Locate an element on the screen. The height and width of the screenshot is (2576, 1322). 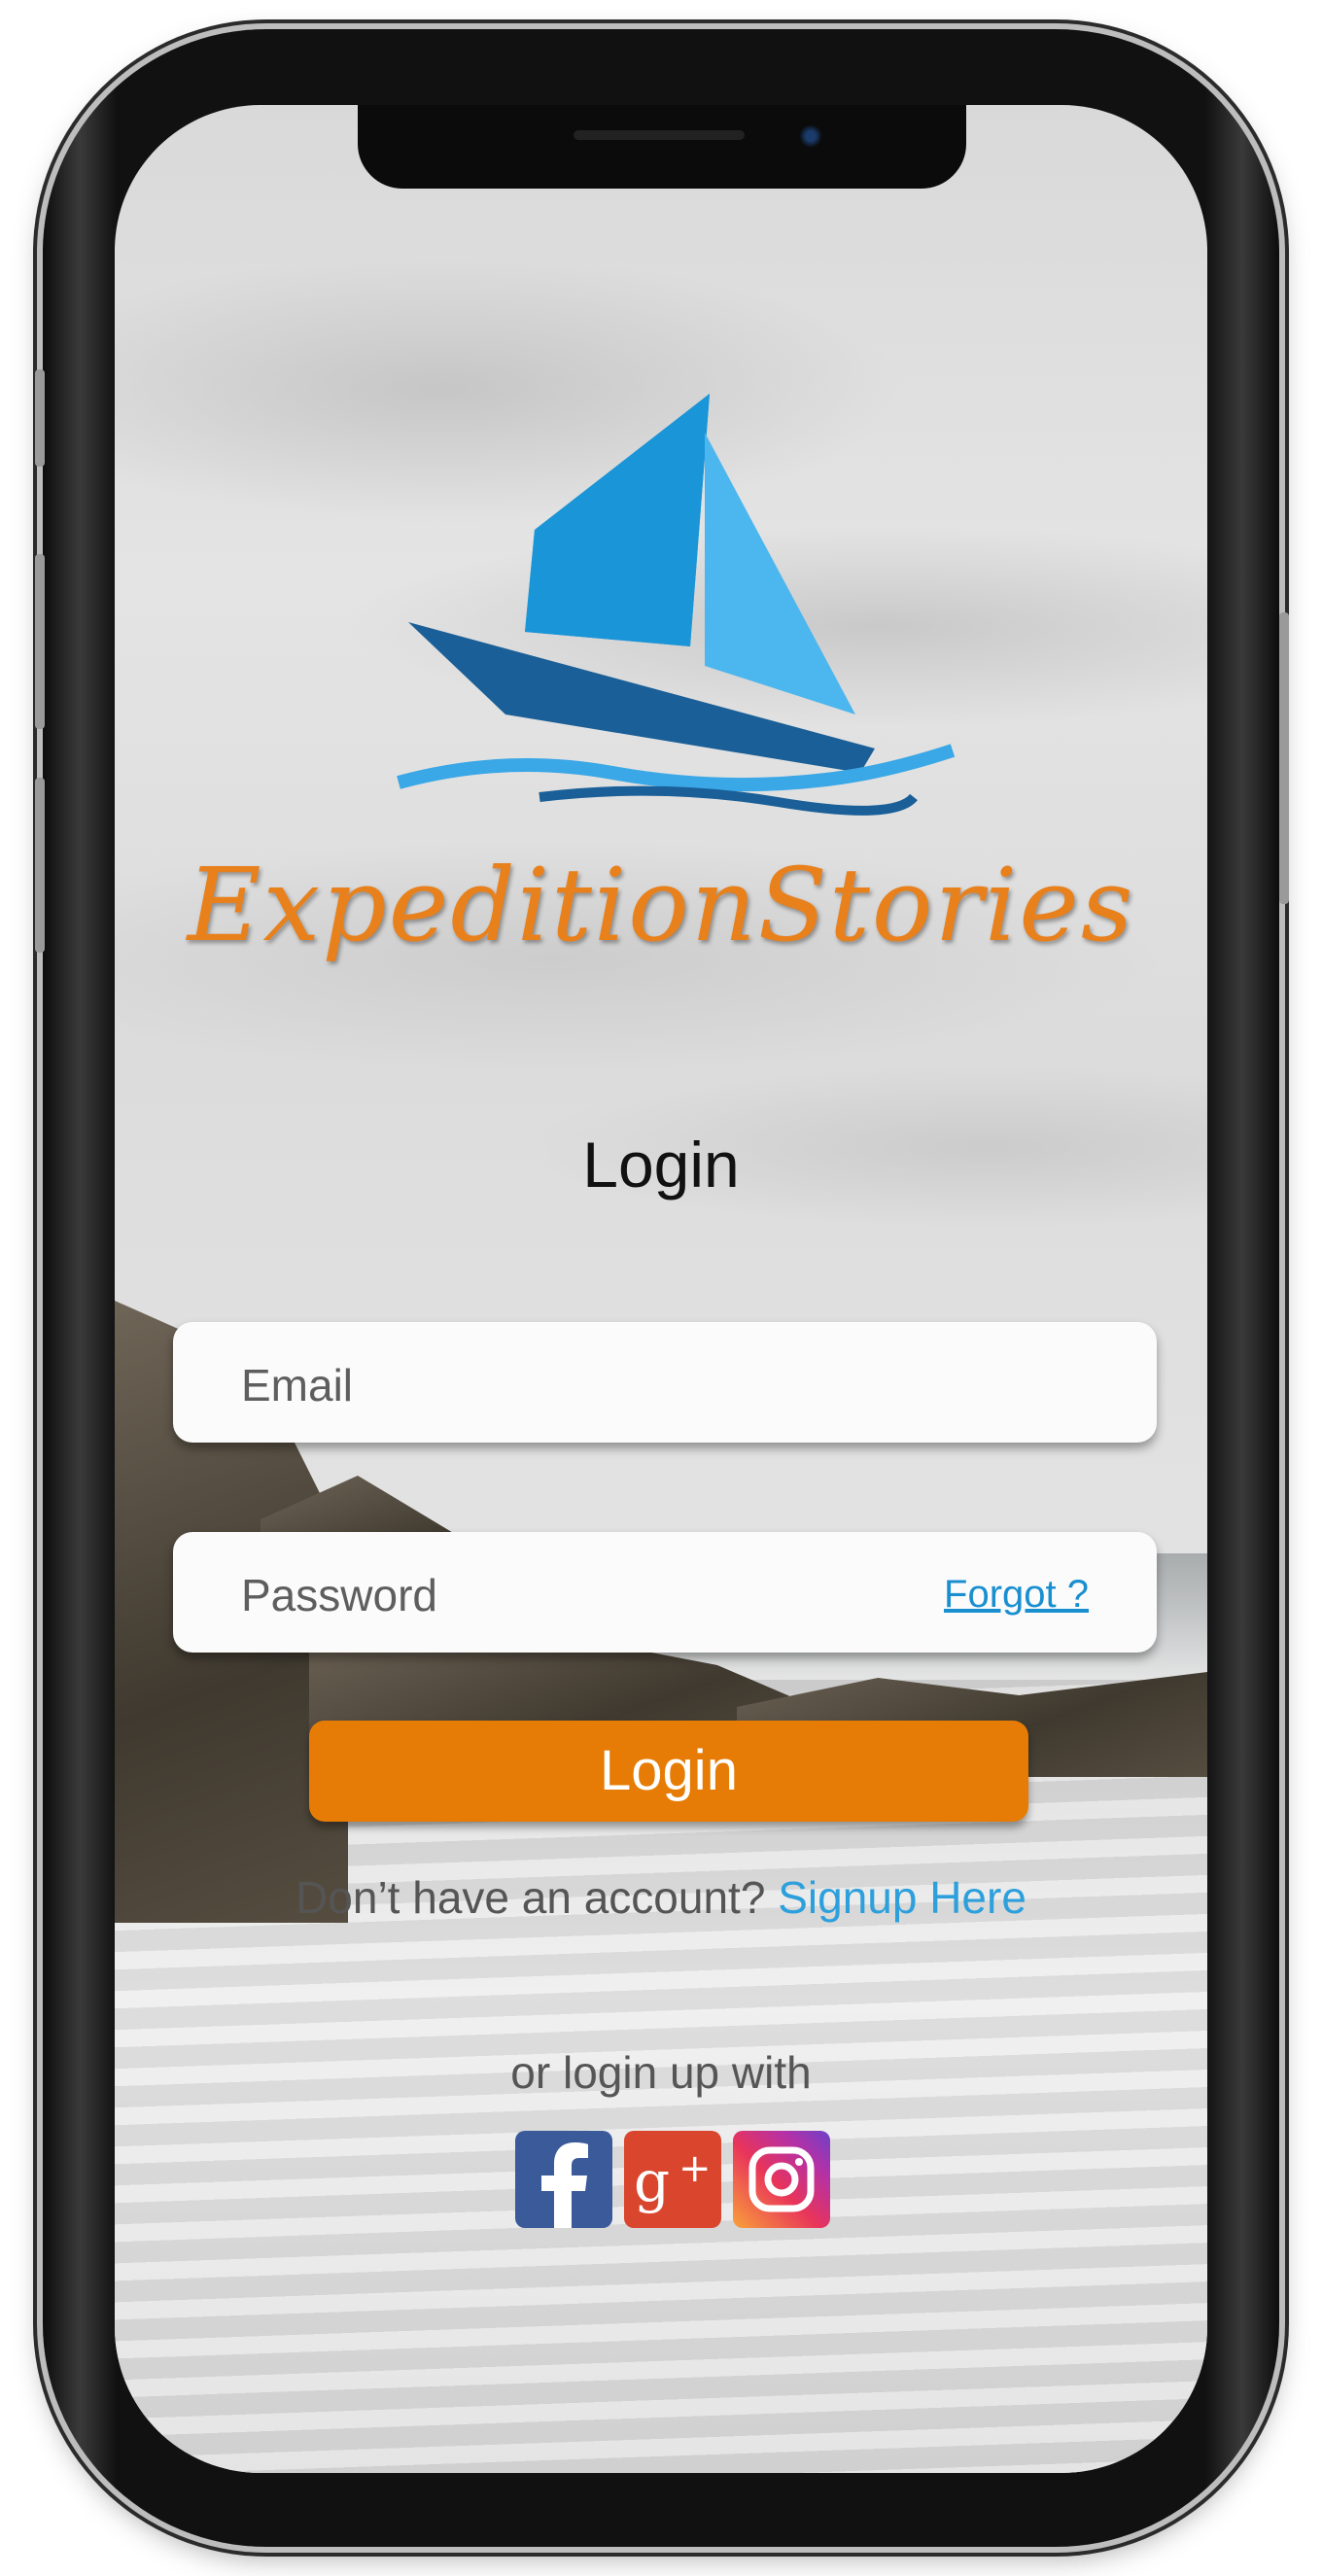
password-field: Password Forgot ? is located at coordinates (665, 1593).